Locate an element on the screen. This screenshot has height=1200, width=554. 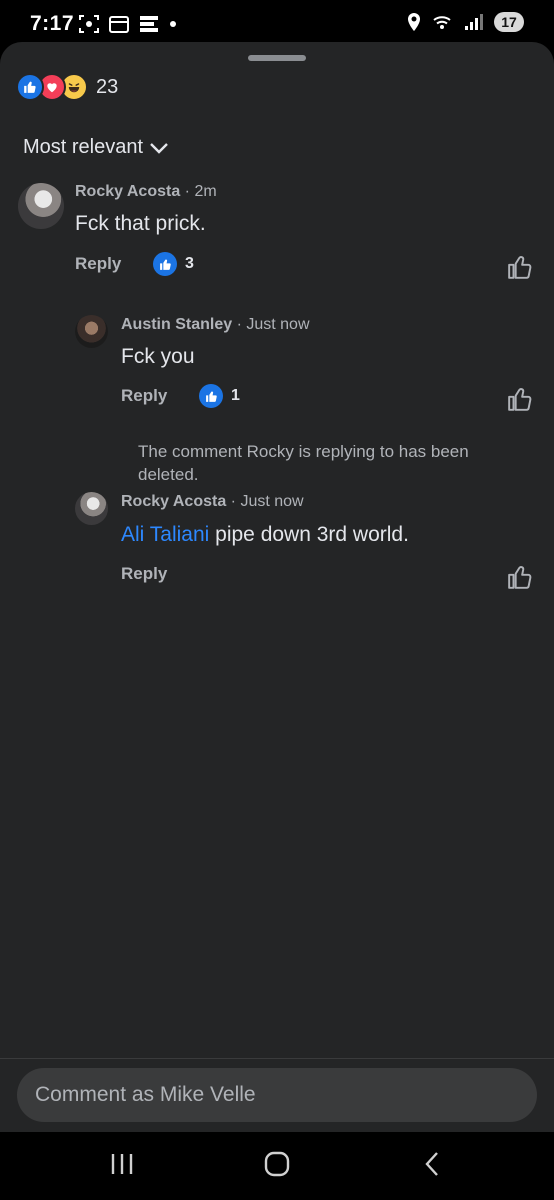
back-icon is located at coordinates (432, 1164).